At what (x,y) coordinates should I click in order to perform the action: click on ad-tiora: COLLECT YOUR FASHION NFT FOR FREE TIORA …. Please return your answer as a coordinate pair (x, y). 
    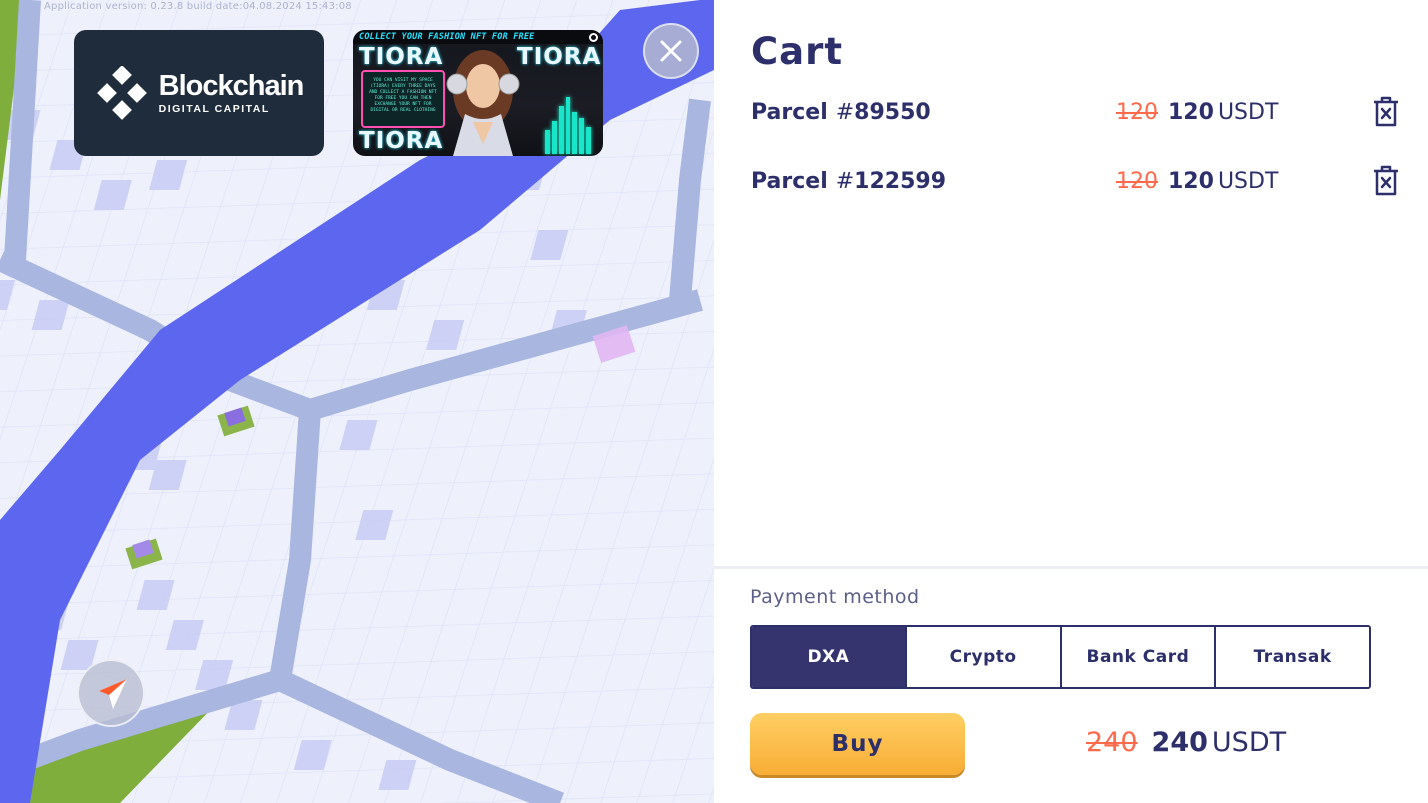
    Looking at the image, I should click on (478, 93).